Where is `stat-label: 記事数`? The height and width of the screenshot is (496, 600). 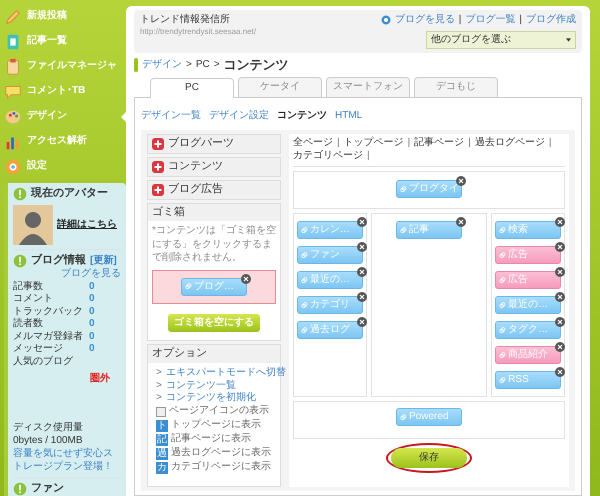
stat-label: 記事数 is located at coordinates (28, 286).